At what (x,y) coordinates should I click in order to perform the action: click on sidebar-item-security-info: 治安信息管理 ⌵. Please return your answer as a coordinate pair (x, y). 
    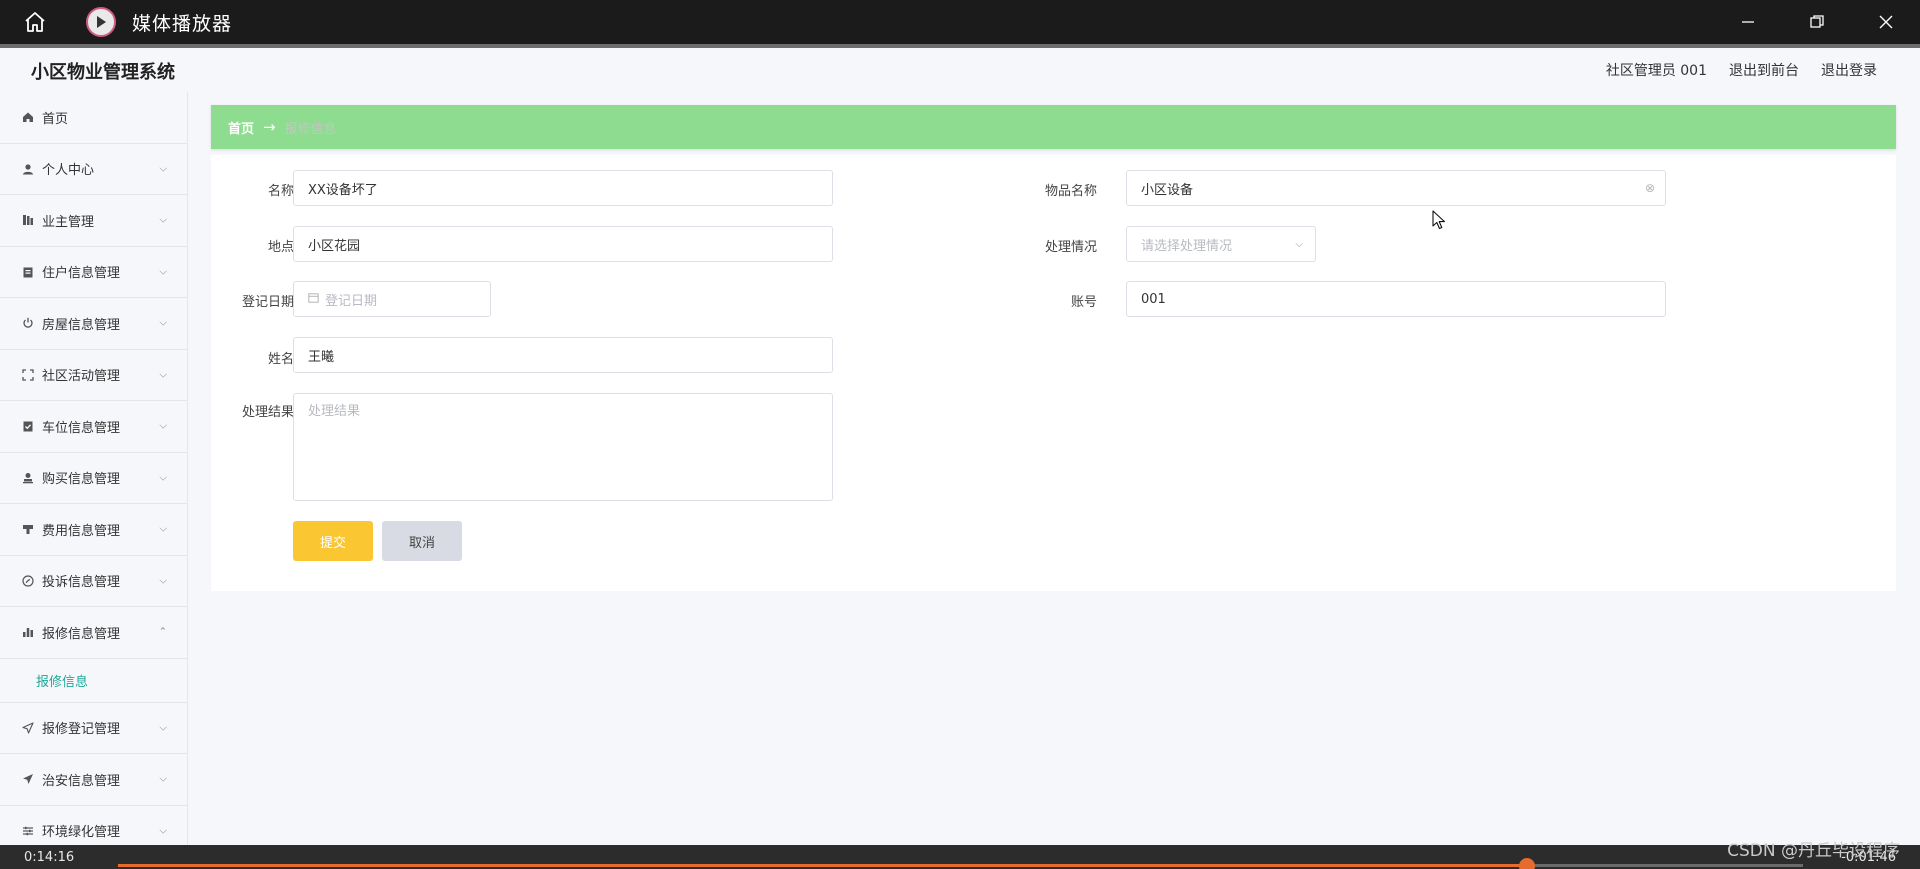
    Looking at the image, I should click on (93, 780).